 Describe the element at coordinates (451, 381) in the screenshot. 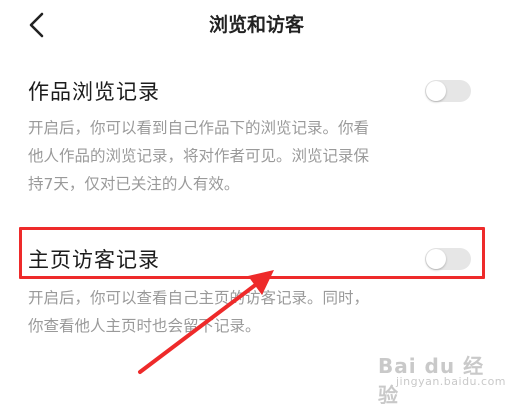

I see `watermark-url: jingyan.baidu.com` at that location.